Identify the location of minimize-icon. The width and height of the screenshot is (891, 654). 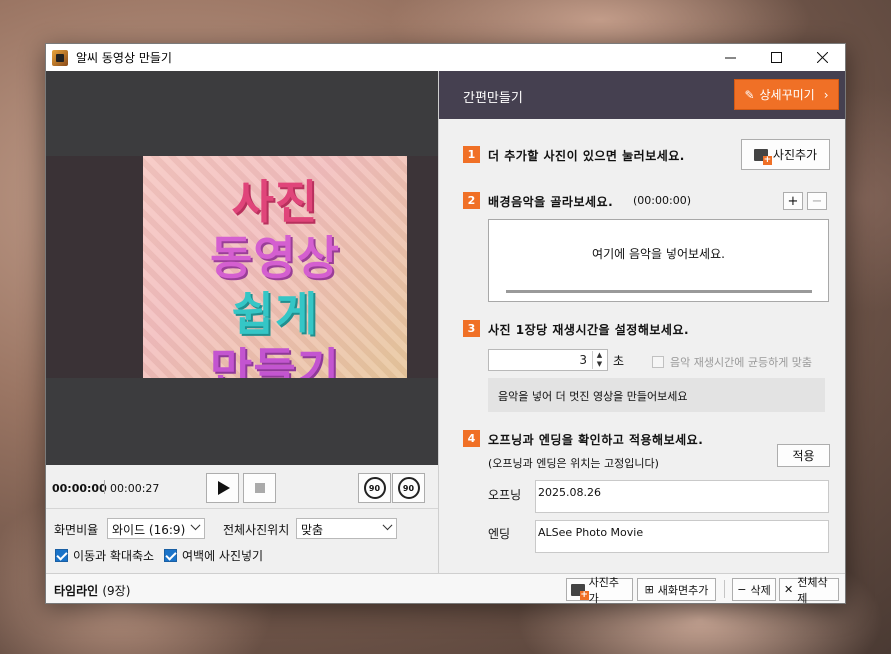
(730, 58).